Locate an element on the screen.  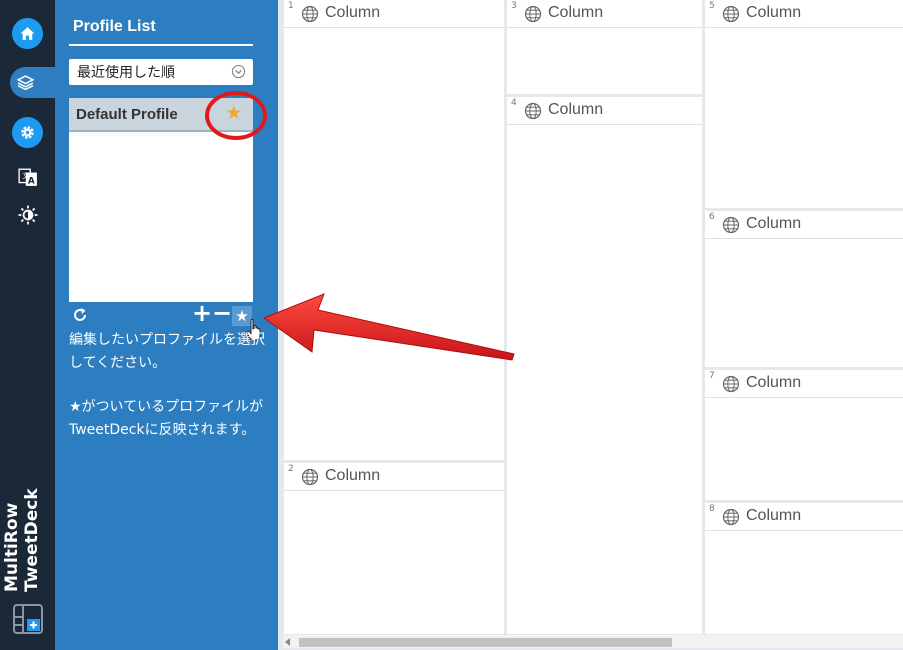
column-number: 1 is located at coordinates (291, 6).